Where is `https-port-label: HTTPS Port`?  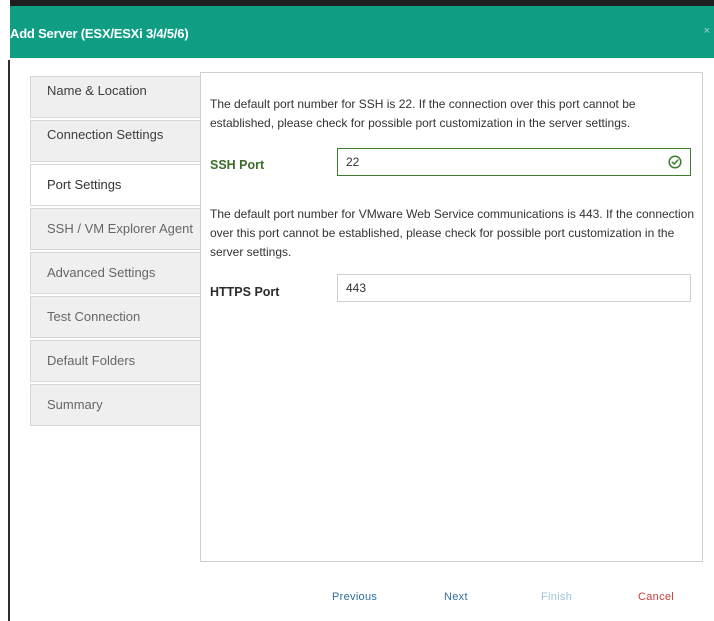 https-port-label: HTTPS Port is located at coordinates (245, 292).